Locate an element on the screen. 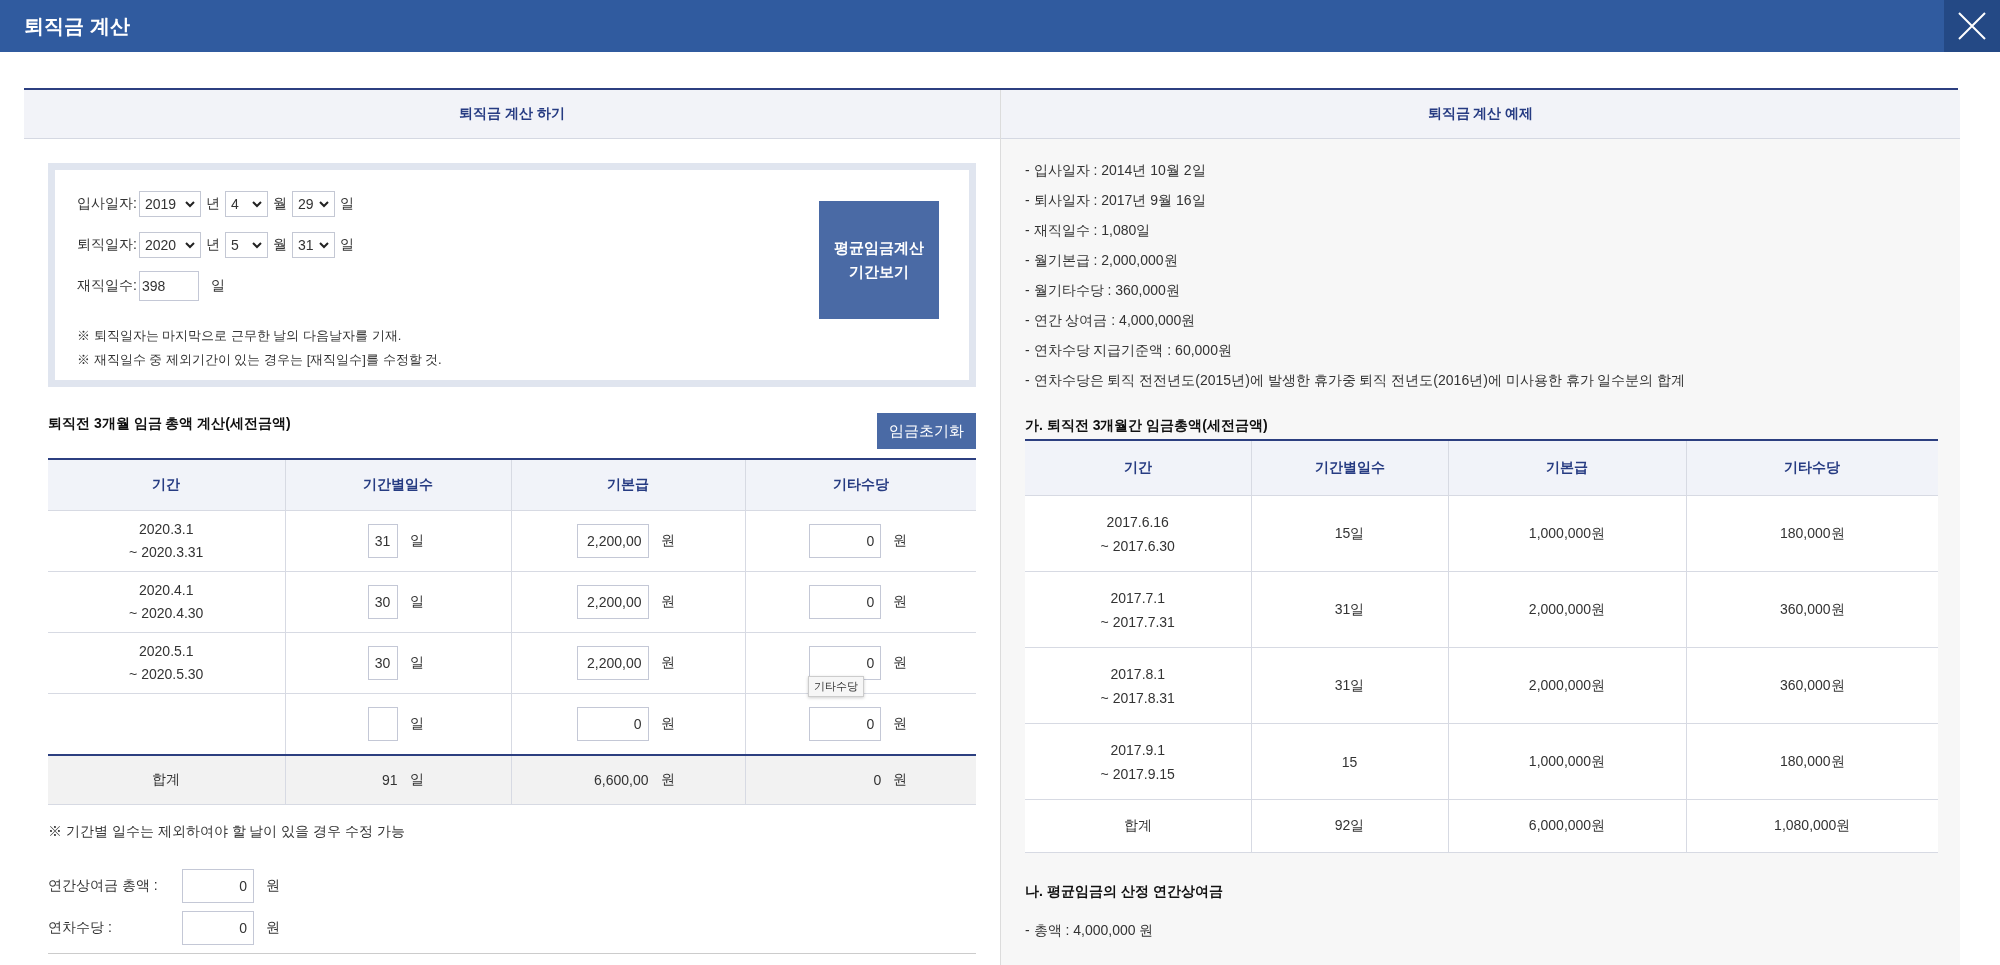 This screenshot has width=2000, height=965. days-field: 398 is located at coordinates (168, 286).